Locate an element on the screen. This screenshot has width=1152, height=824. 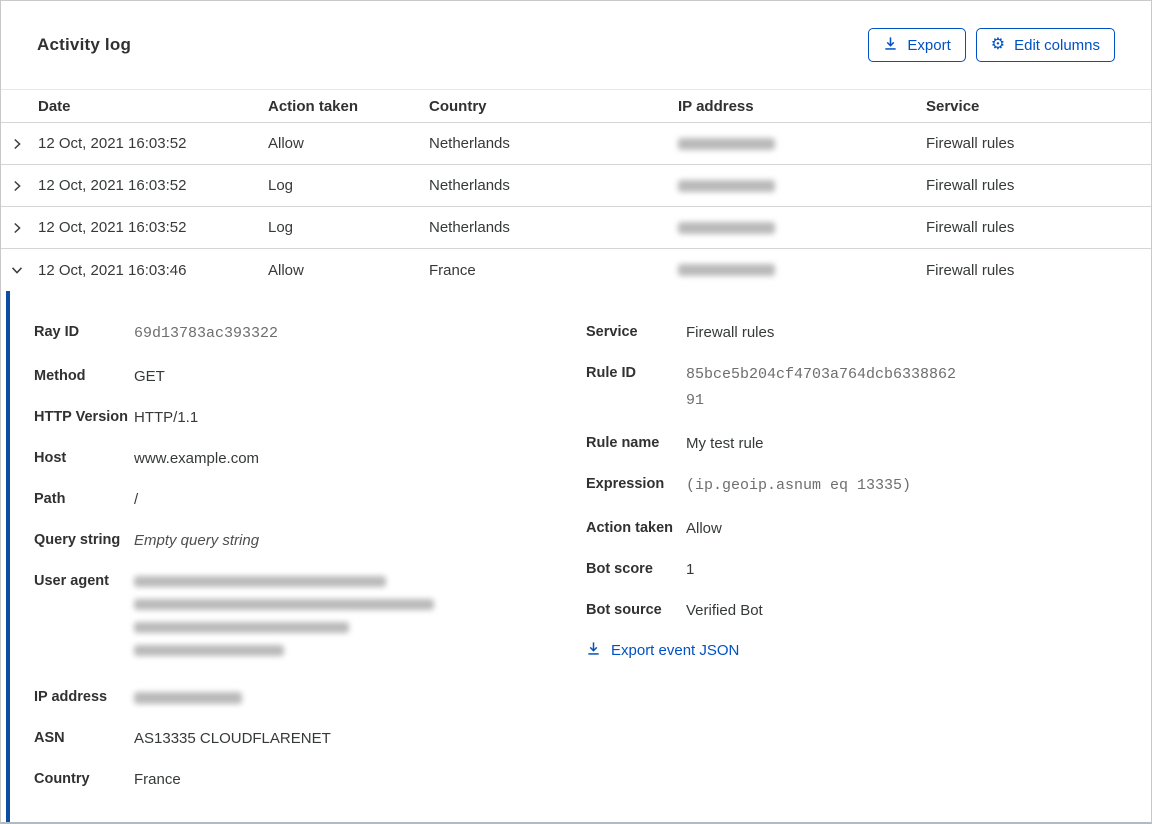
detail-row: Method GET is located at coordinates (310, 376).